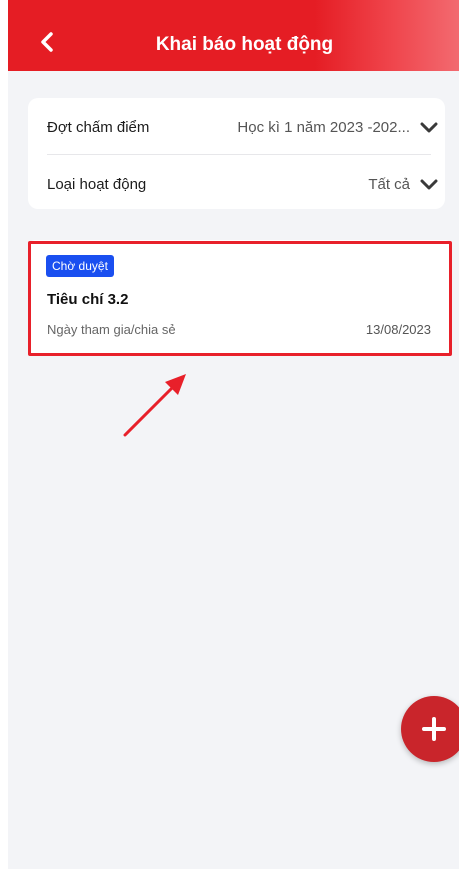  I want to click on activity-title: Tiêu chí 3.2, so click(88, 299).